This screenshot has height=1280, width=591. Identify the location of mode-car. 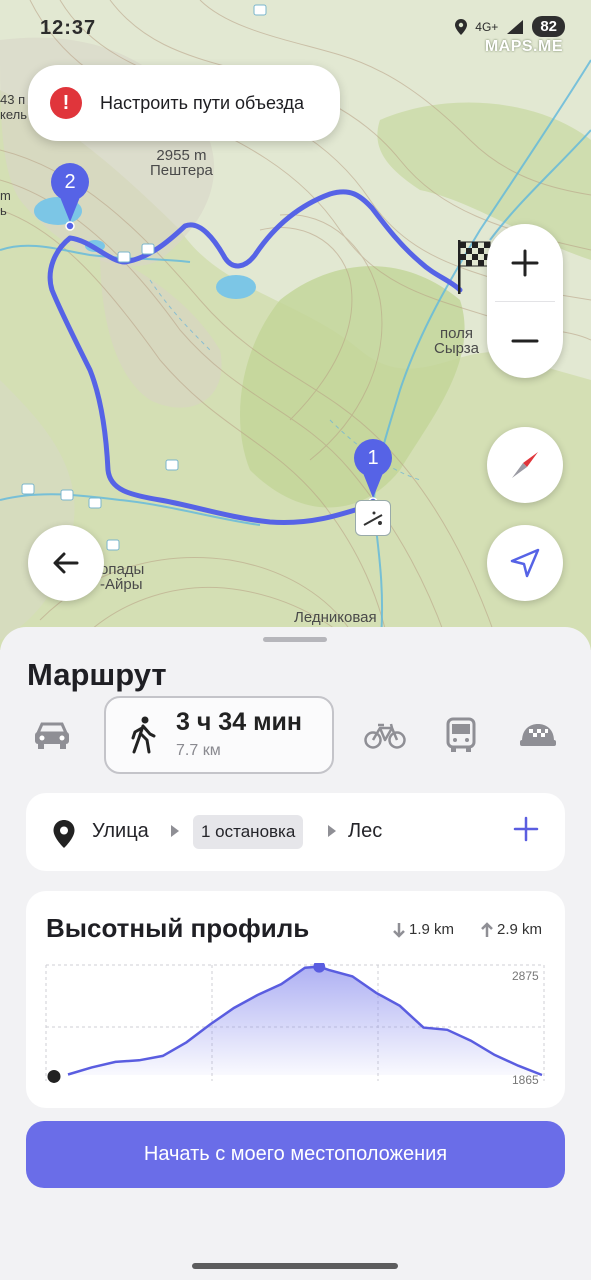
(52, 735).